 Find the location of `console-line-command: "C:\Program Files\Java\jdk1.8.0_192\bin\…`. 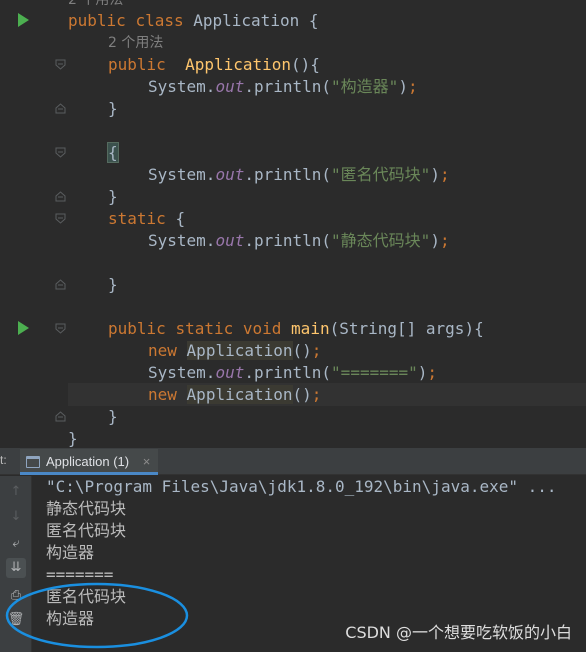

console-line-command: "C:\Program Files\Java\jdk1.8.0_192\bin\… is located at coordinates (301, 486).